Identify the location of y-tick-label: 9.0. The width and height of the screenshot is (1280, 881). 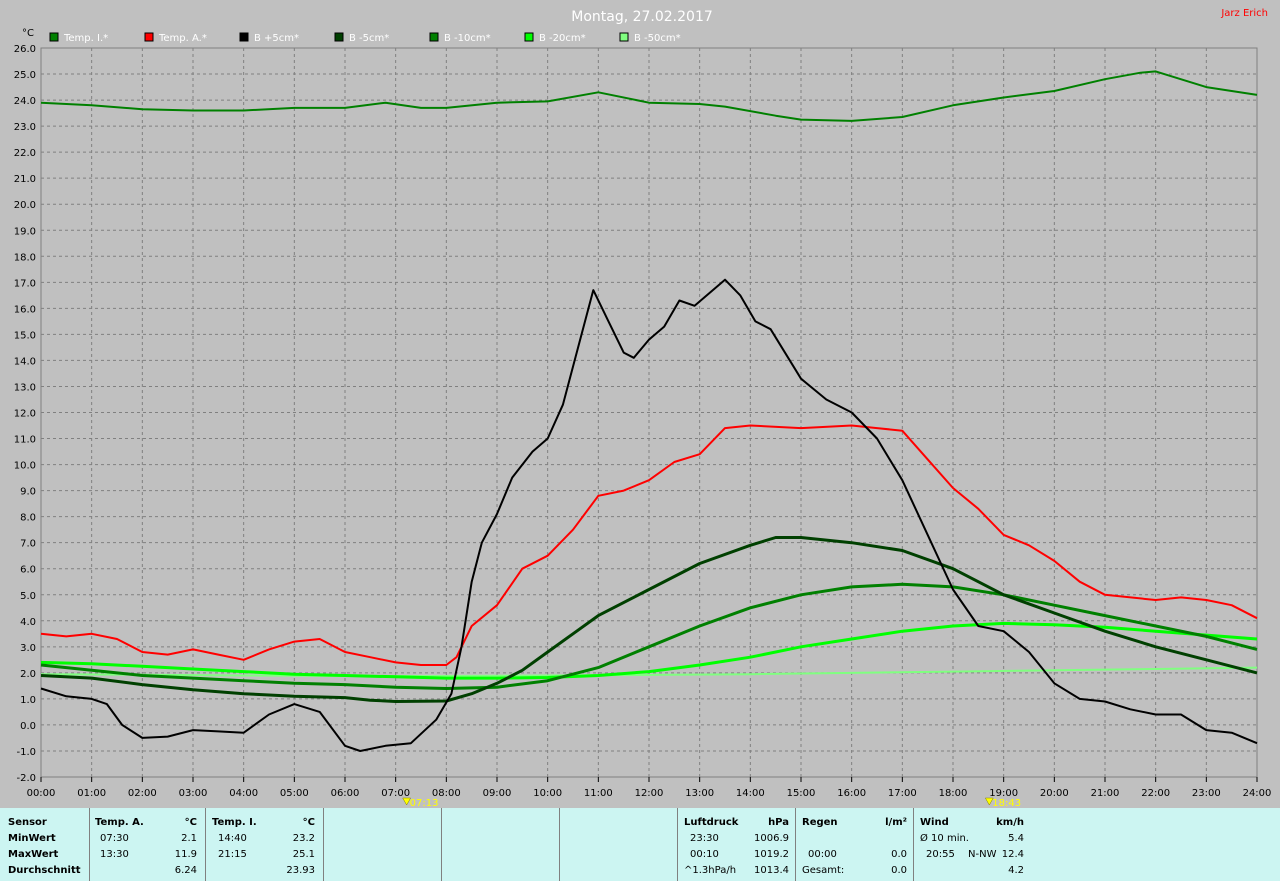
(28, 492).